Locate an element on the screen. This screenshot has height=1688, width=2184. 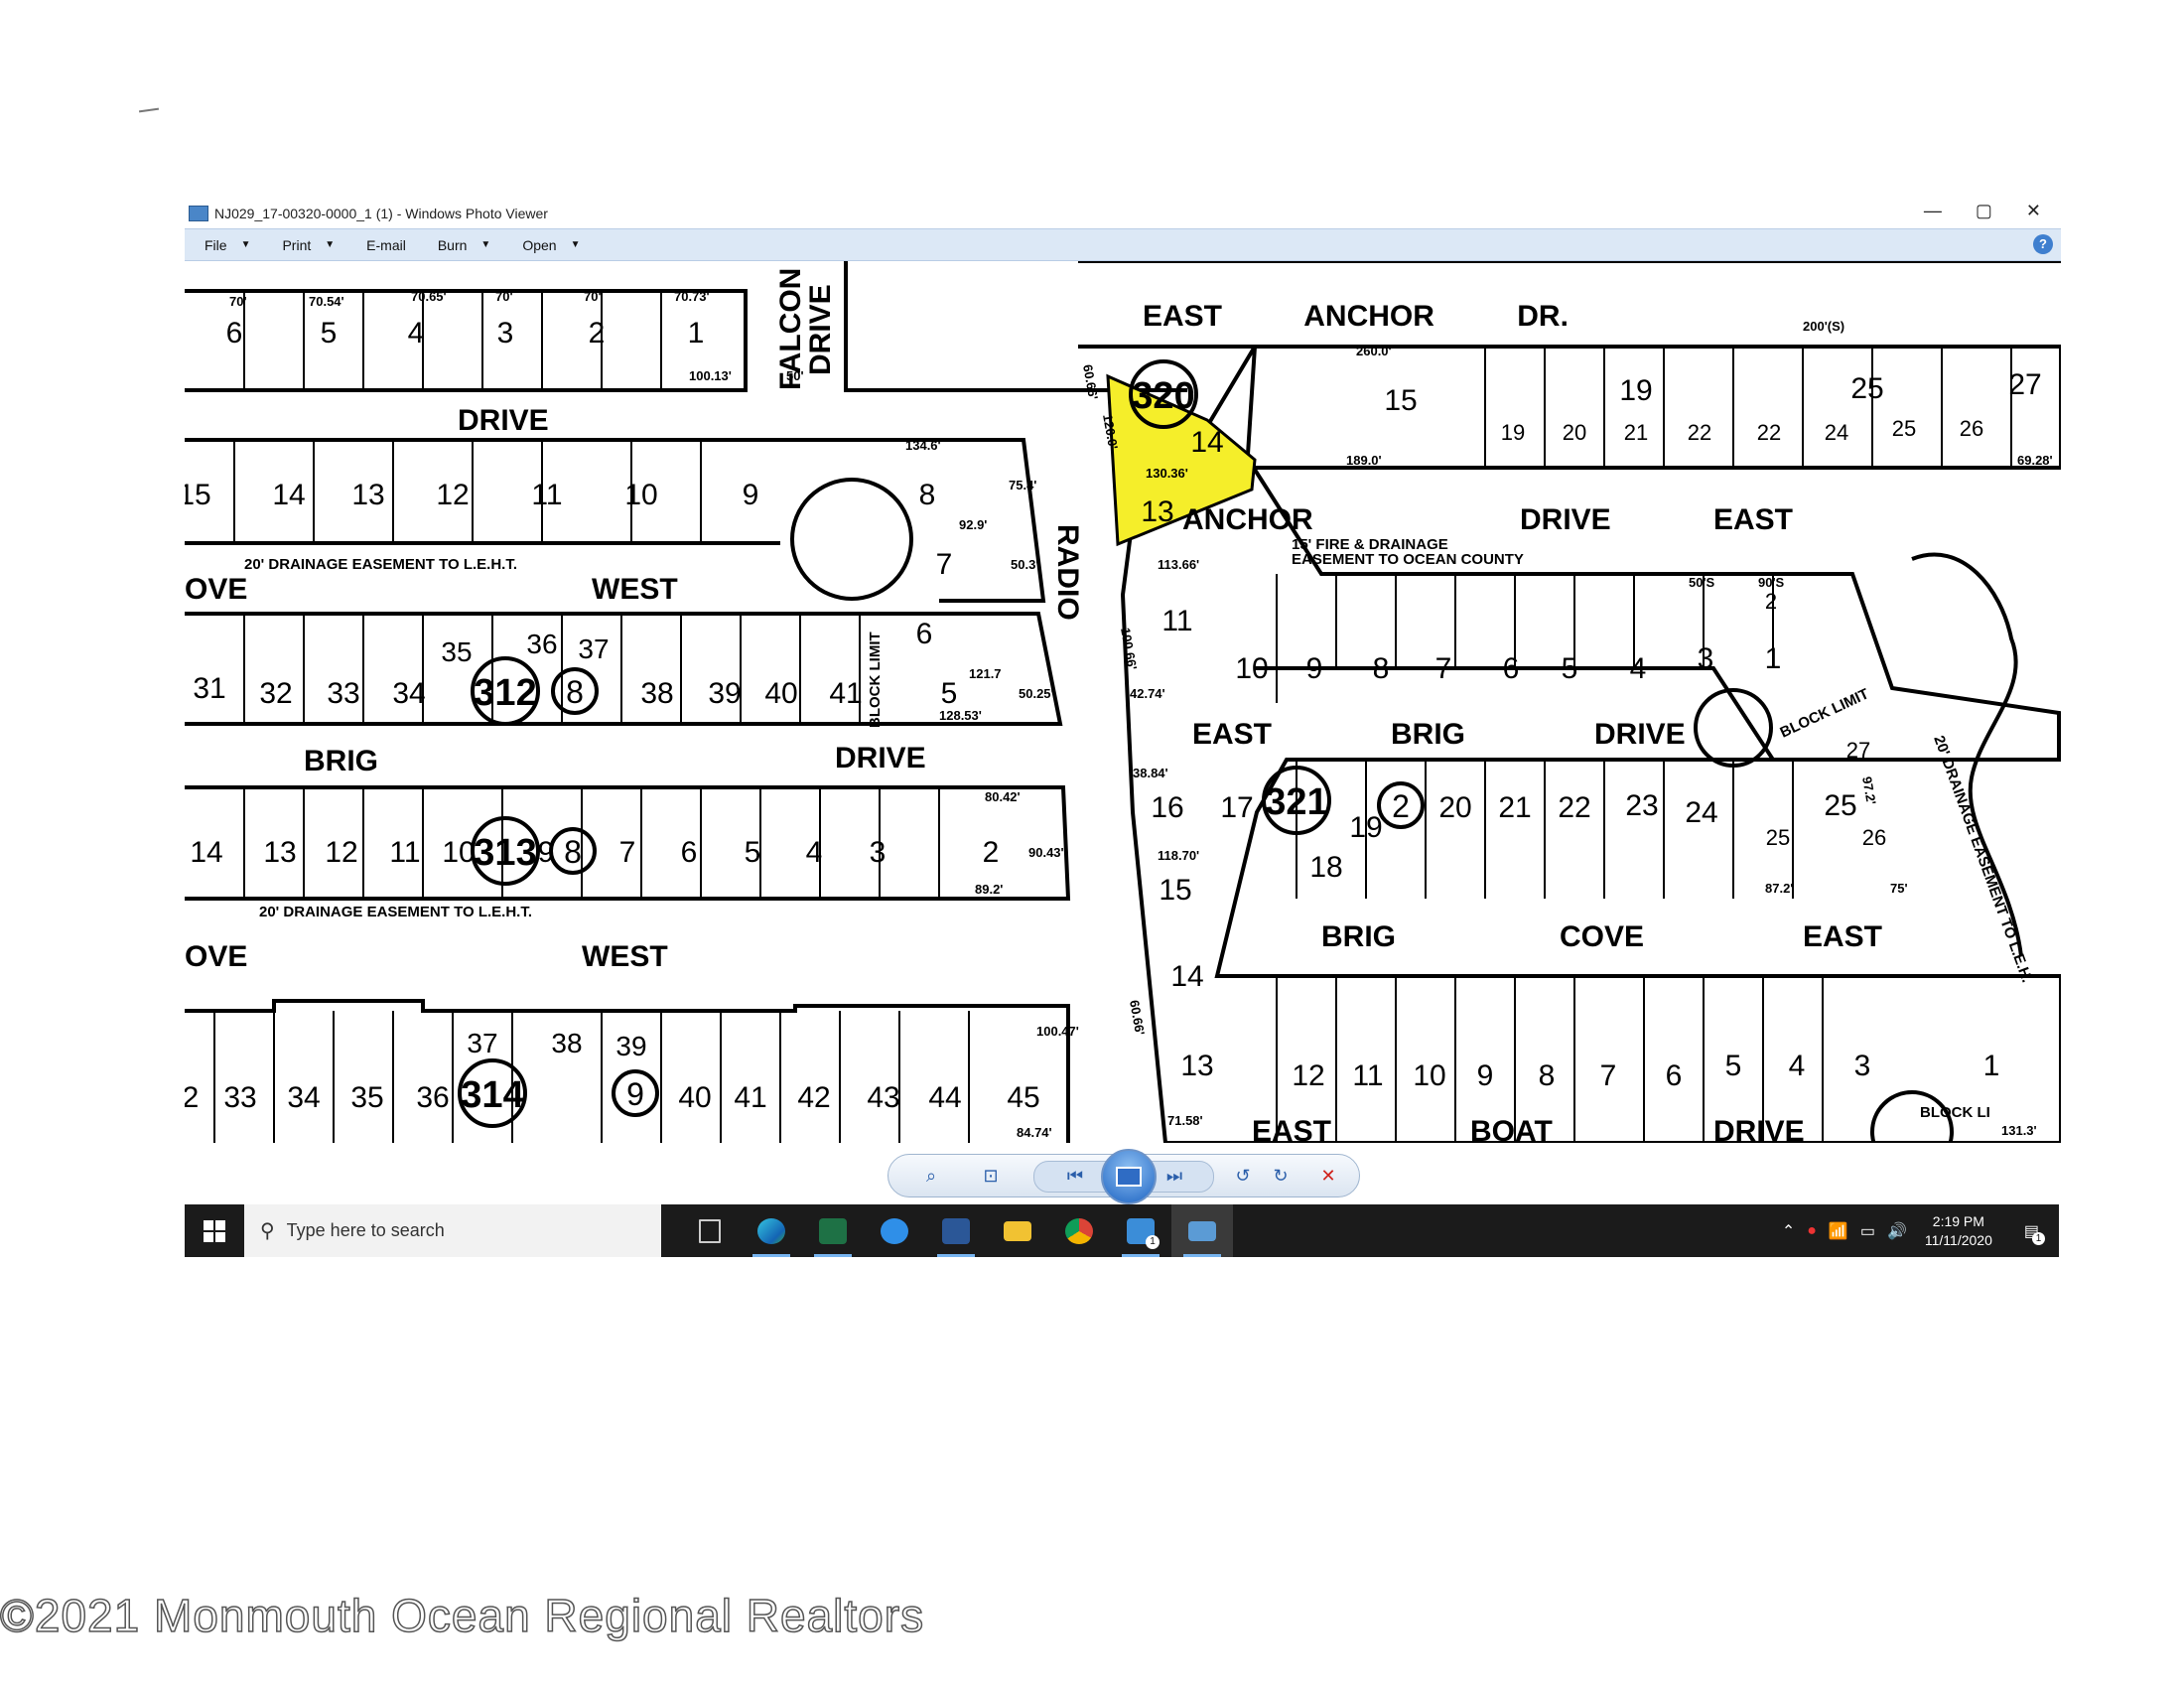
restore-button: ▢ is located at coordinates (1984, 211).